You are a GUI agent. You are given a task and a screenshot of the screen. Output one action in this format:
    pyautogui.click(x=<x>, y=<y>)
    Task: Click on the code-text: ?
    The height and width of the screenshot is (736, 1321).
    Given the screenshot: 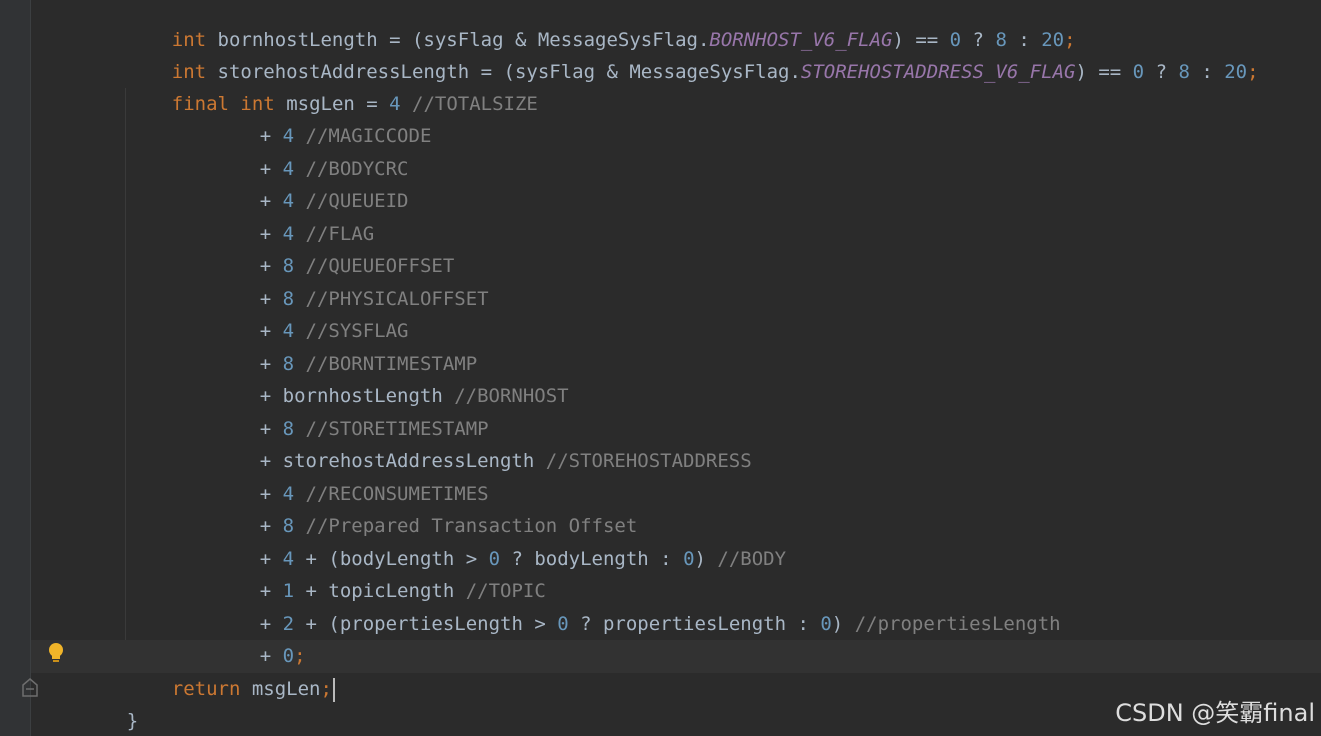 What is the action you would take?
    pyautogui.click(x=1161, y=72)
    